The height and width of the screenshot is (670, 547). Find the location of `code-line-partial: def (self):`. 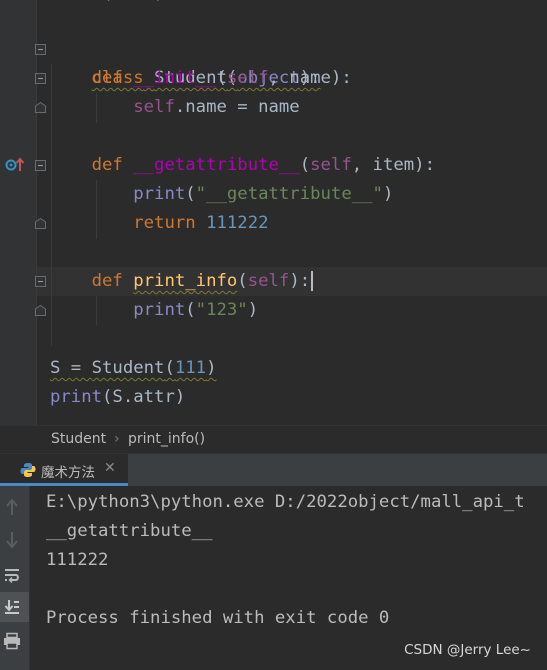

code-line-partial: def (self): is located at coordinates (112, 4).